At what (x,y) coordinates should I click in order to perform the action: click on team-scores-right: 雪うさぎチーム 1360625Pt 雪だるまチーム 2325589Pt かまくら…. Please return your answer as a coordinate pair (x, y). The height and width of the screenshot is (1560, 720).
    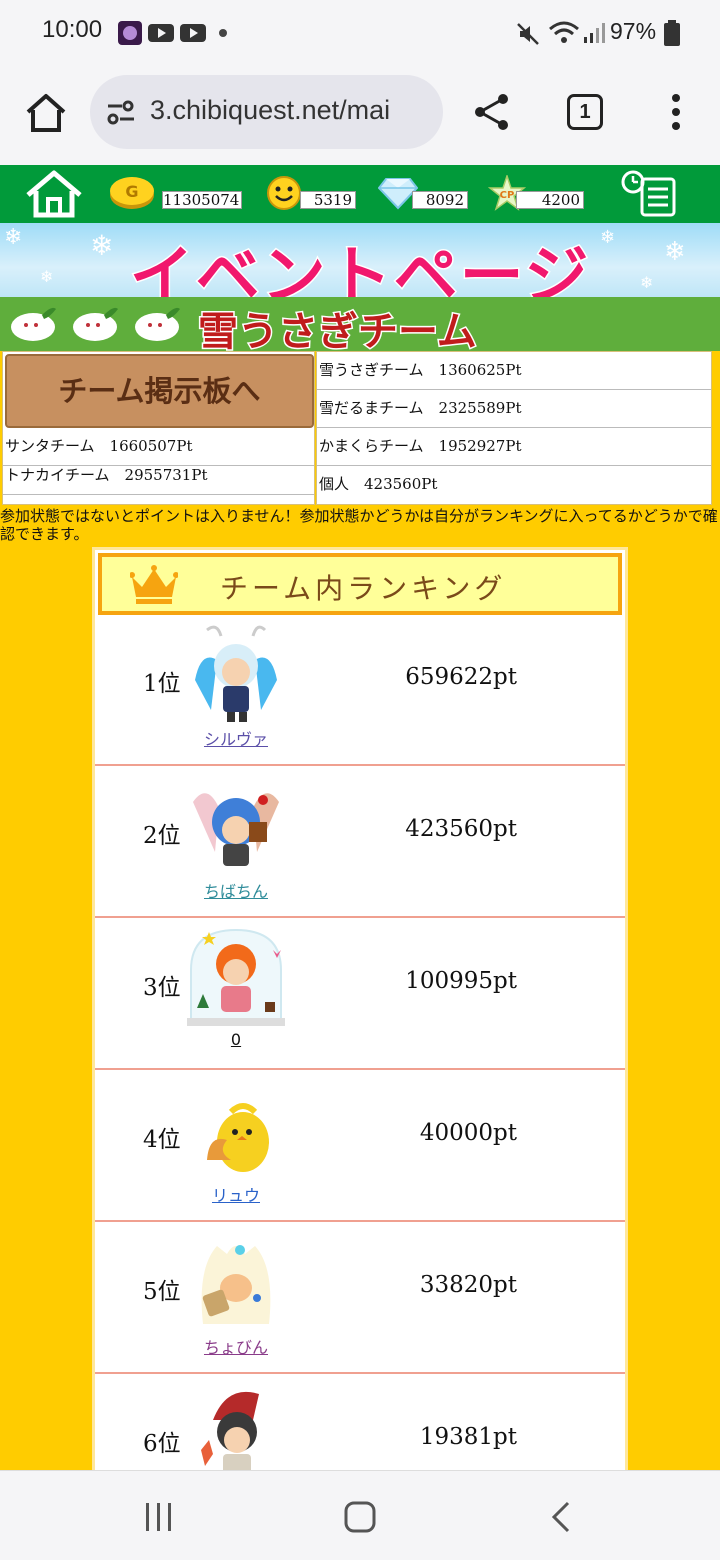
    Looking at the image, I should click on (514, 428).